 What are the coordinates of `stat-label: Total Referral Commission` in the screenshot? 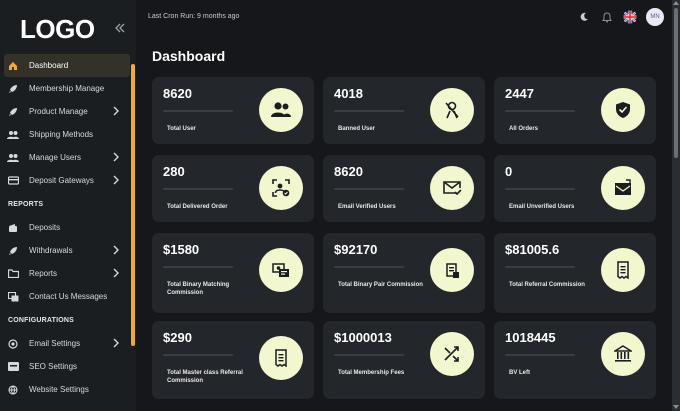 It's located at (547, 285).